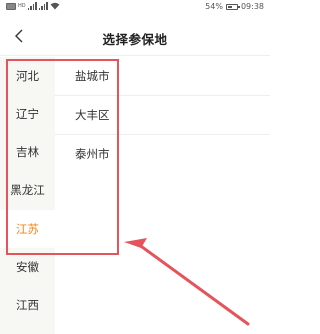 The height and width of the screenshot is (334, 320). I want to click on province-list: 河北 辽宁 吉林 黑龙江 江苏 安徽 江西, so click(27, 195).